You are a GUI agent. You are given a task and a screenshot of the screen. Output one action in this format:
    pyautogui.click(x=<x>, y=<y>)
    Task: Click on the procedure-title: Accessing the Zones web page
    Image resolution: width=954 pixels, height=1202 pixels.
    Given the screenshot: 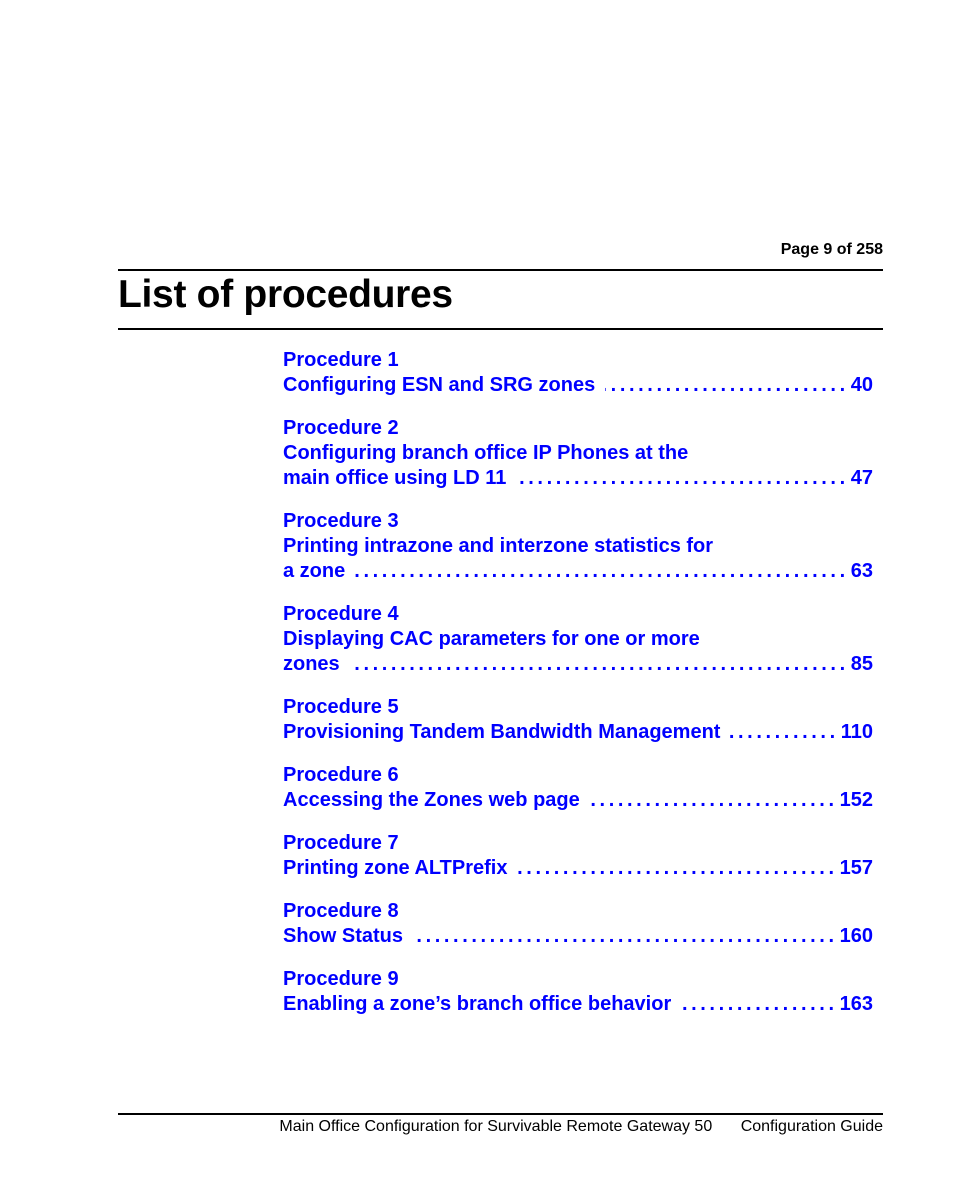 What is the action you would take?
    pyautogui.click(x=431, y=800)
    